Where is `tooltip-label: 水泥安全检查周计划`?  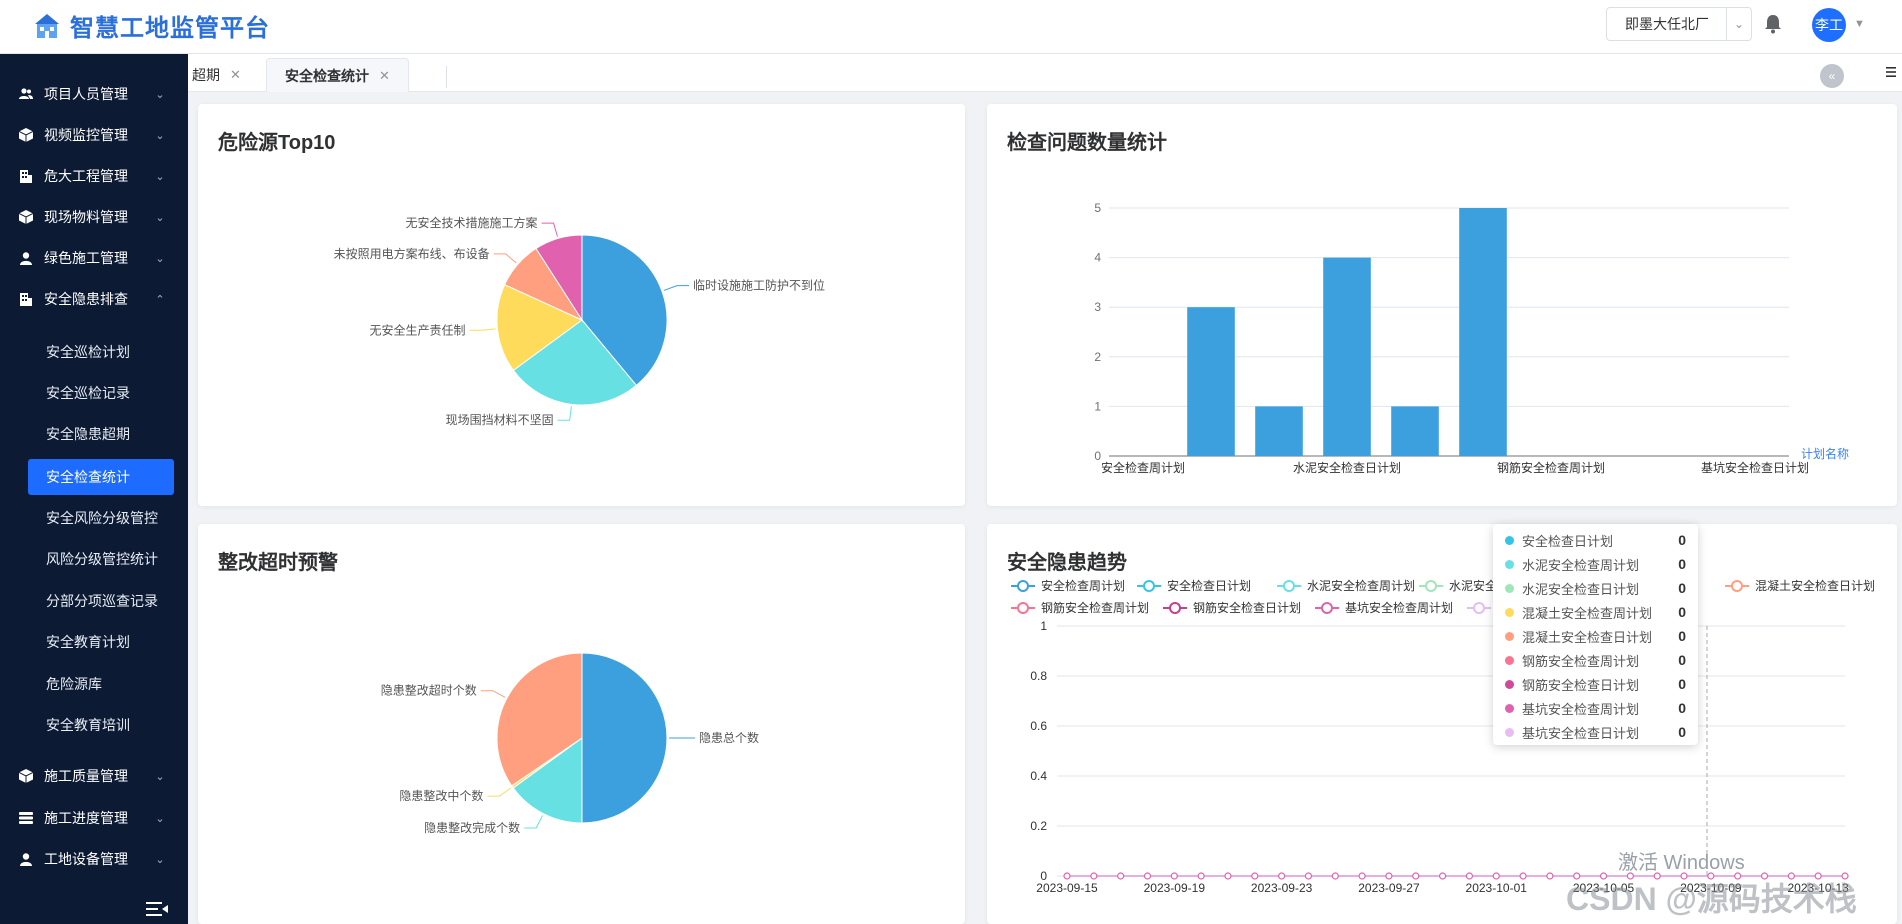
tooltip-label: 水泥安全检查周计划 is located at coordinates (1581, 565).